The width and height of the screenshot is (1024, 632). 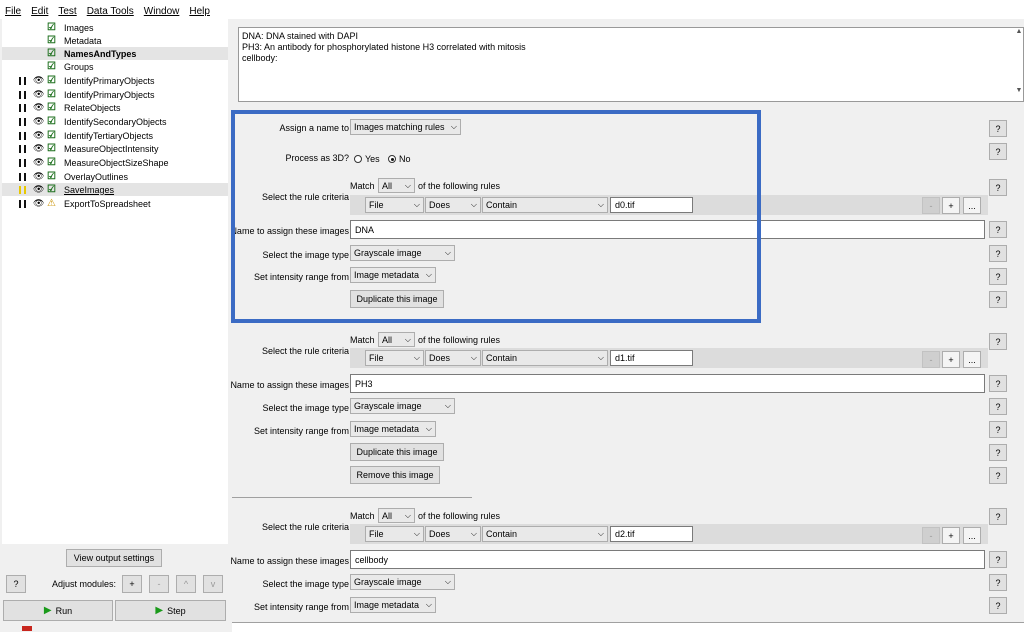 I want to click on menu-test: Test, so click(x=67, y=11).